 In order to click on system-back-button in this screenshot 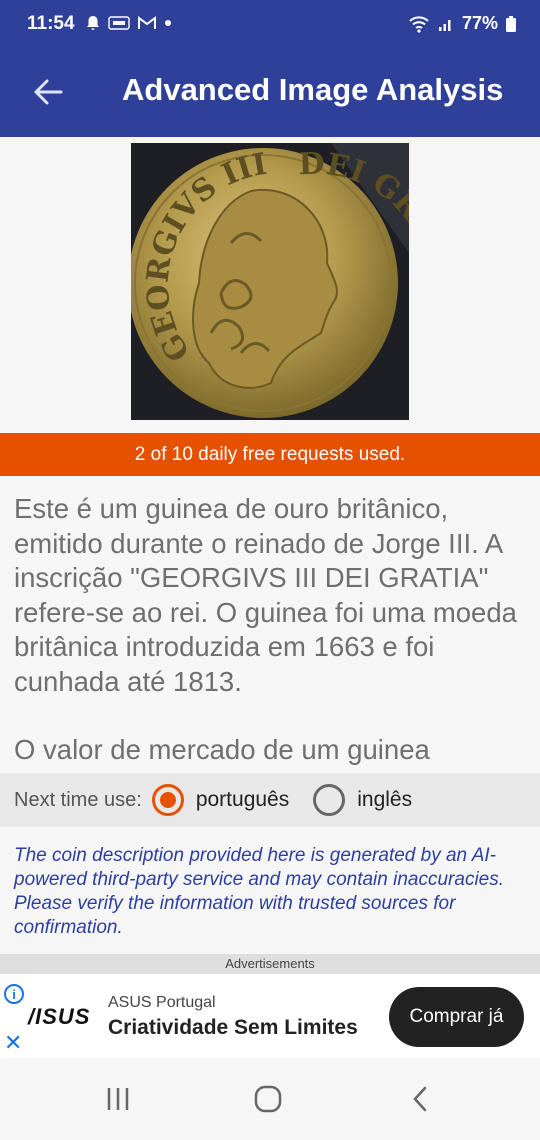, I will do `click(420, 1099)`.